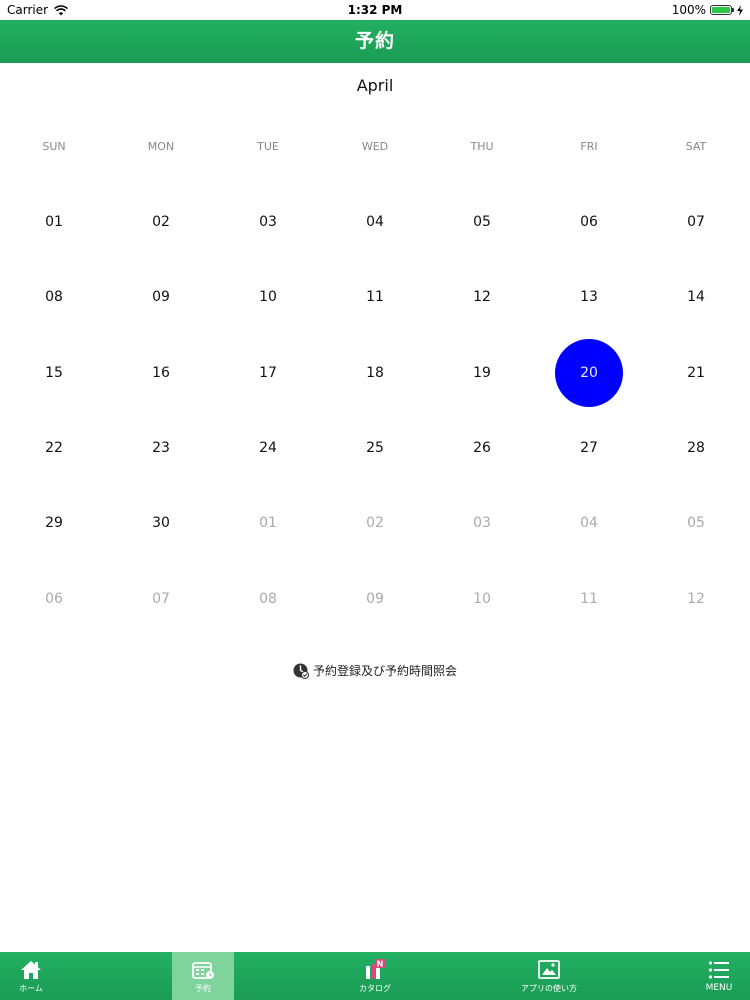 The height and width of the screenshot is (1000, 750). Describe the element at coordinates (375, 448) in the screenshot. I see `calendar-day: 25` at that location.